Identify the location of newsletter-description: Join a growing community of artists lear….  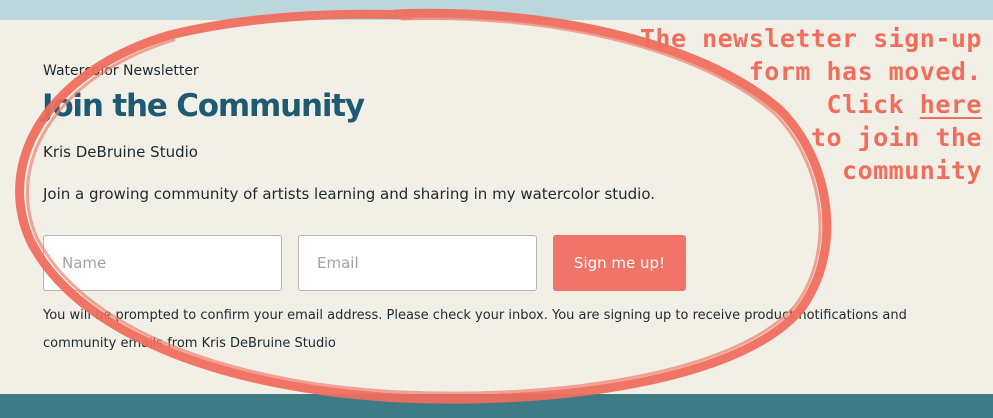
(349, 194).